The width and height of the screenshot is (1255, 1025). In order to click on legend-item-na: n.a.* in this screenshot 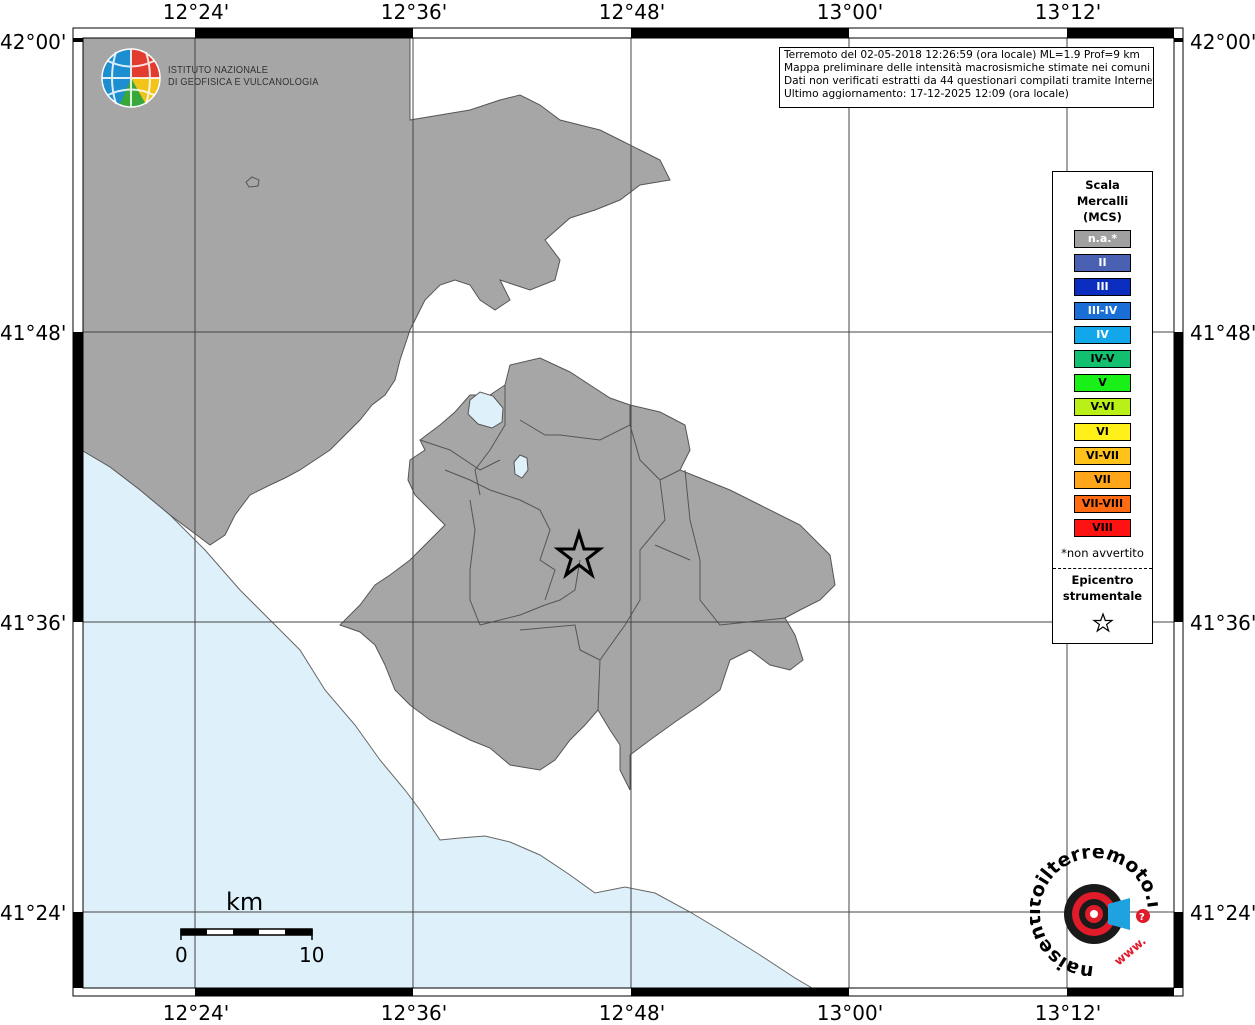, I will do `click(1102, 239)`.